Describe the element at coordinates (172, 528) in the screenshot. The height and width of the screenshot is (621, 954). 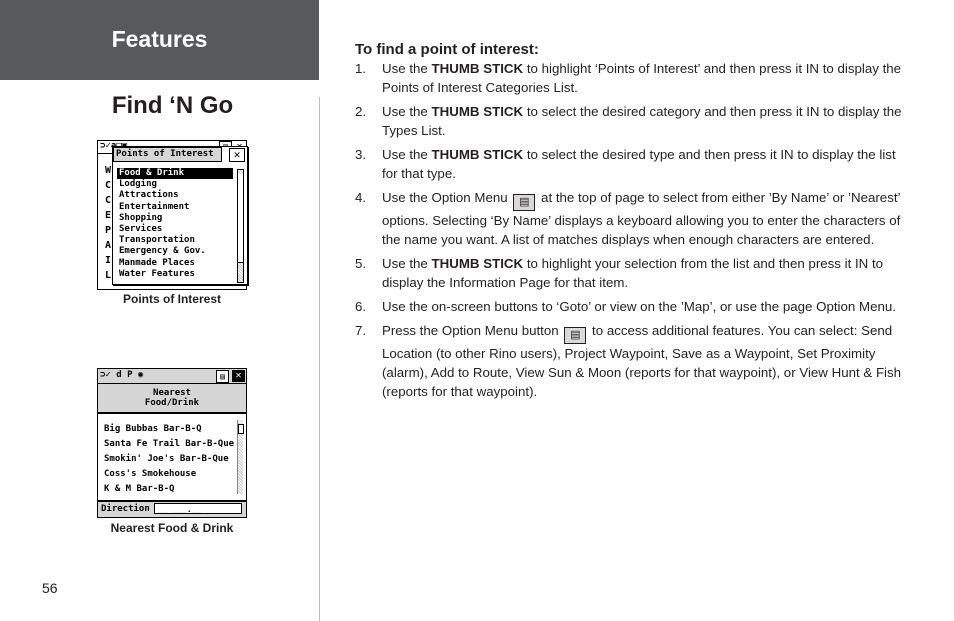
I see `nearest-caption: Nearest Food & Drink` at that location.